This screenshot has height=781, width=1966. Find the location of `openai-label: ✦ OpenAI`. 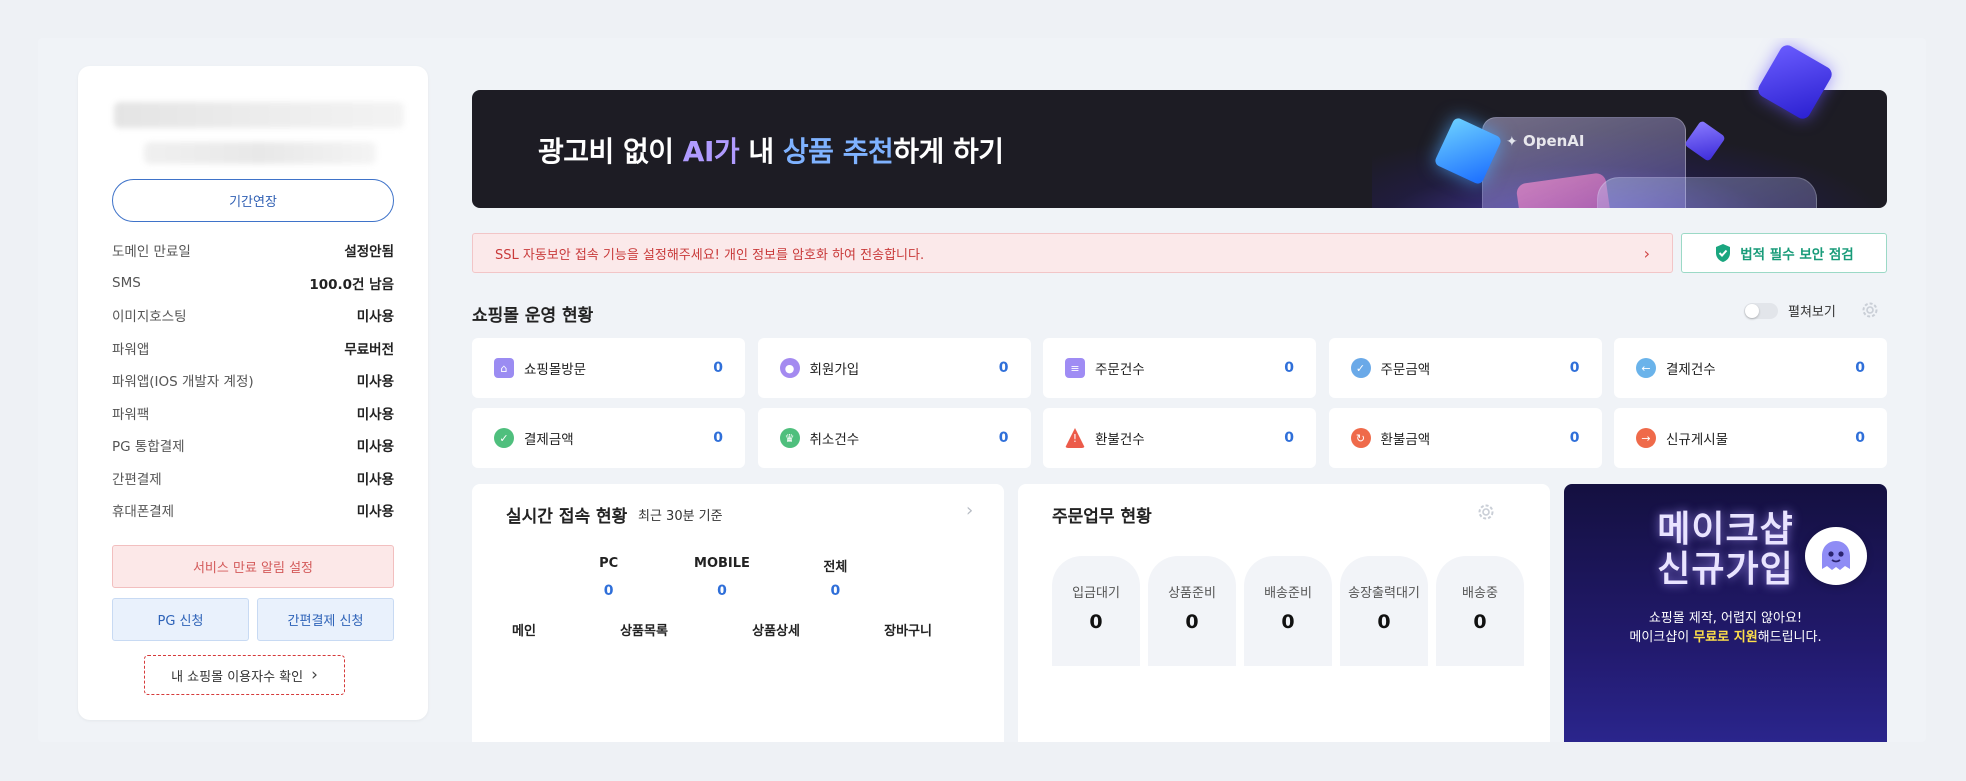

openai-label: ✦ OpenAI is located at coordinates (1545, 141).